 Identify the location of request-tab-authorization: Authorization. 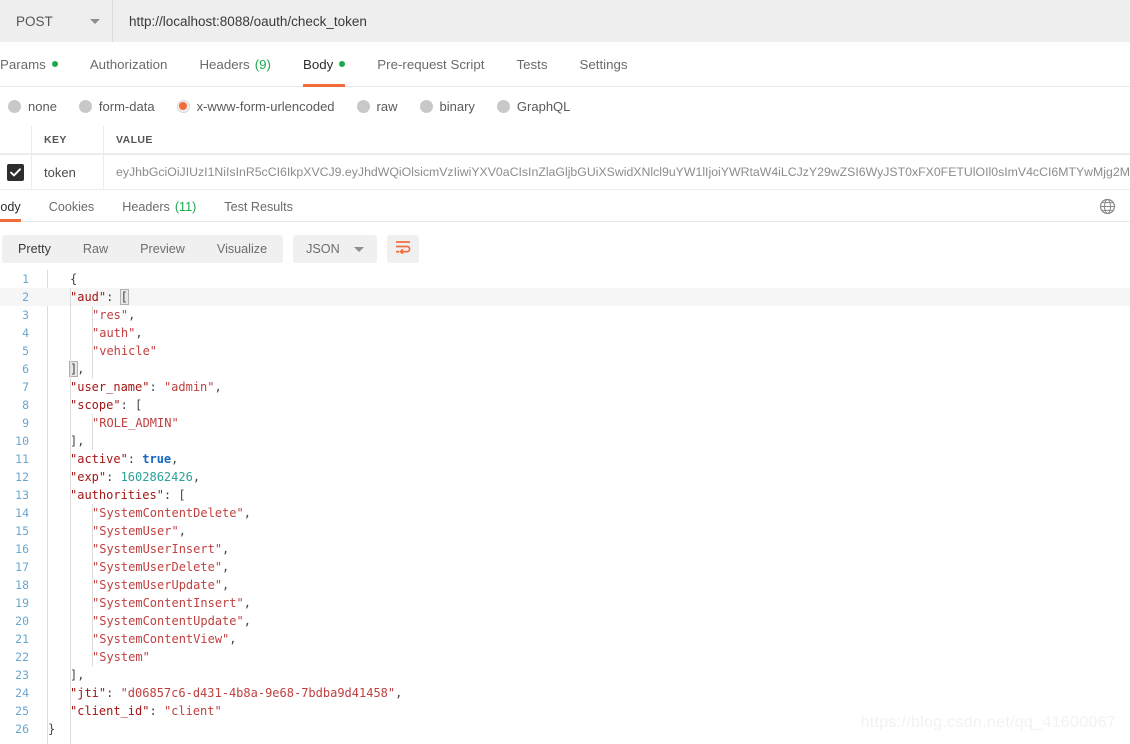
(129, 64).